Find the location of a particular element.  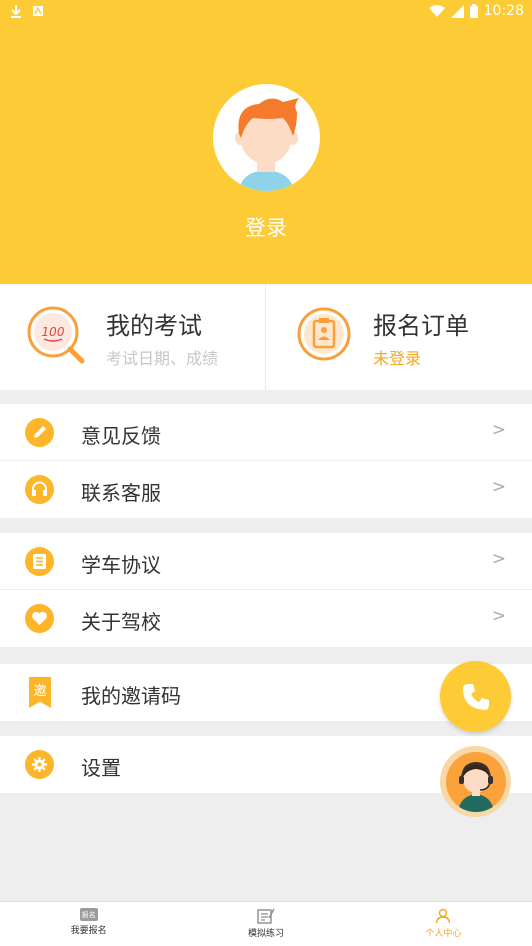

registration-order-title: 报名订单 is located at coordinates (421, 326).